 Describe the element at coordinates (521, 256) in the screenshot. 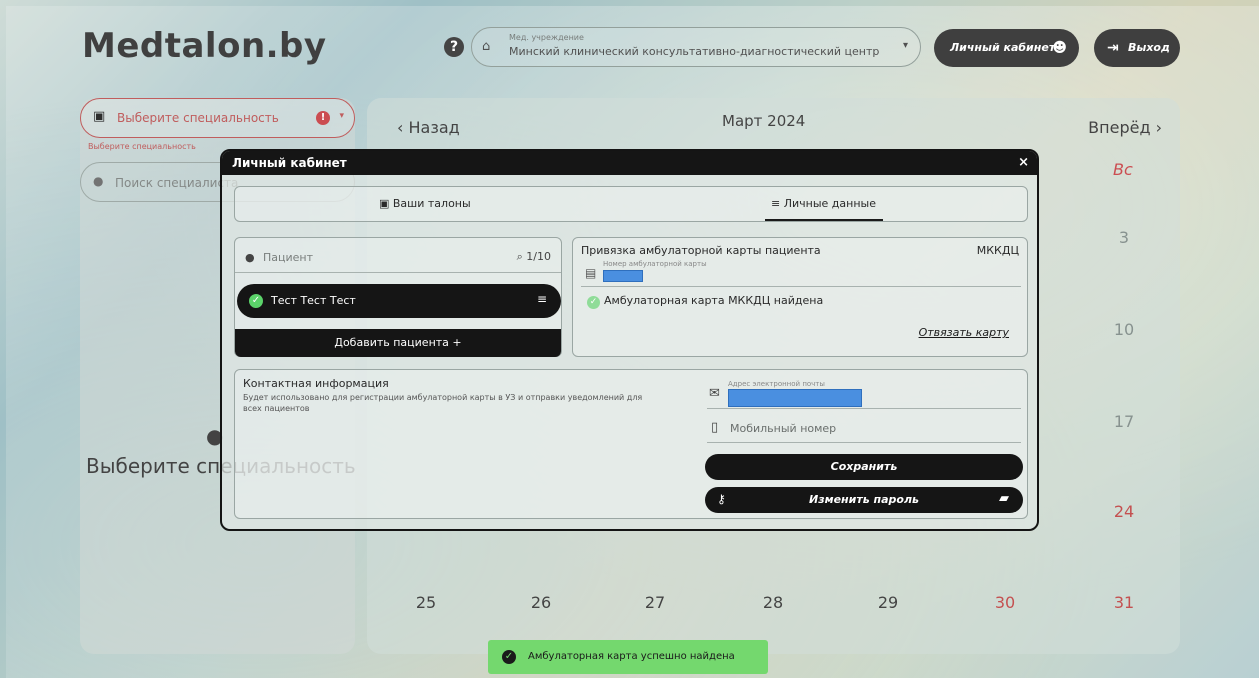

I see `search-icon: ⌕` at that location.